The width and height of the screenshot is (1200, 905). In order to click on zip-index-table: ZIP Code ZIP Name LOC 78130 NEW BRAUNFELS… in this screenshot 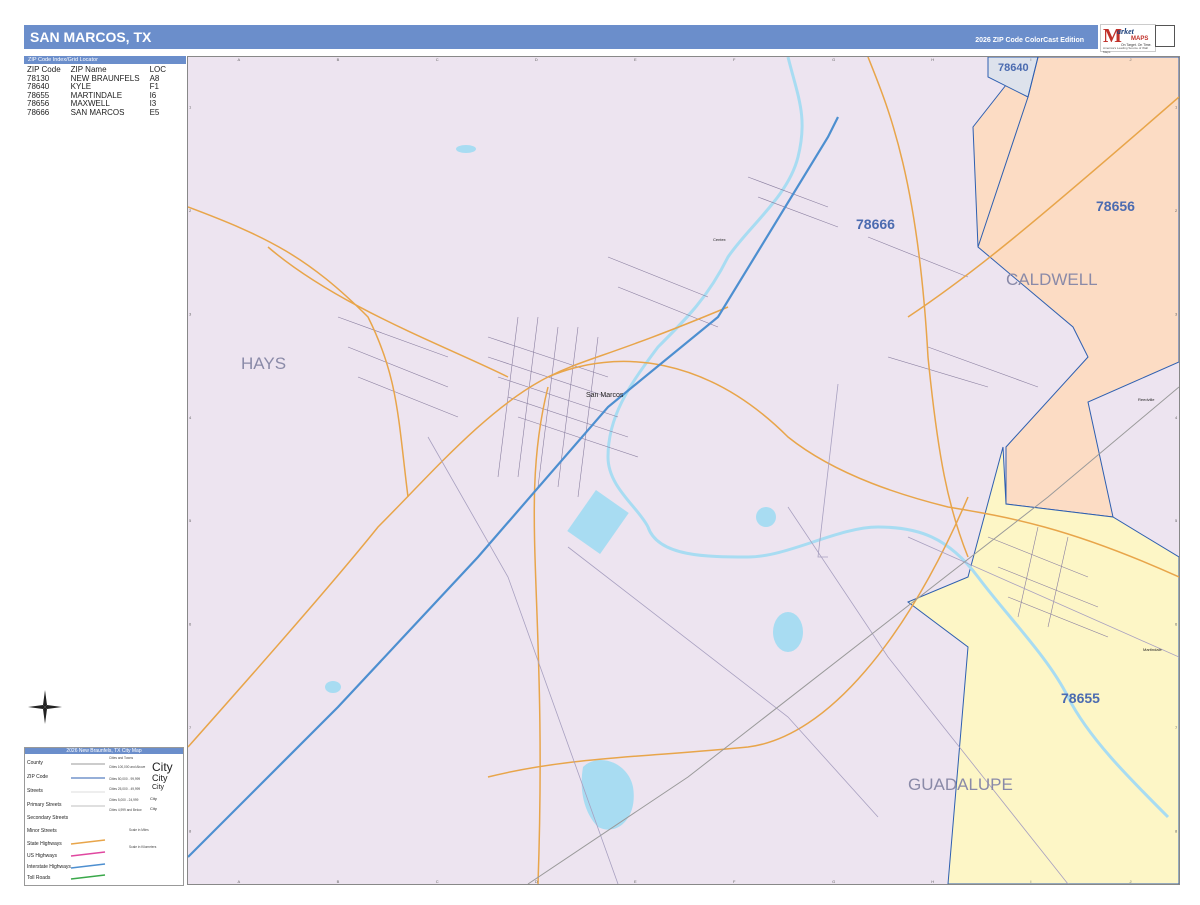, I will do `click(101, 91)`.